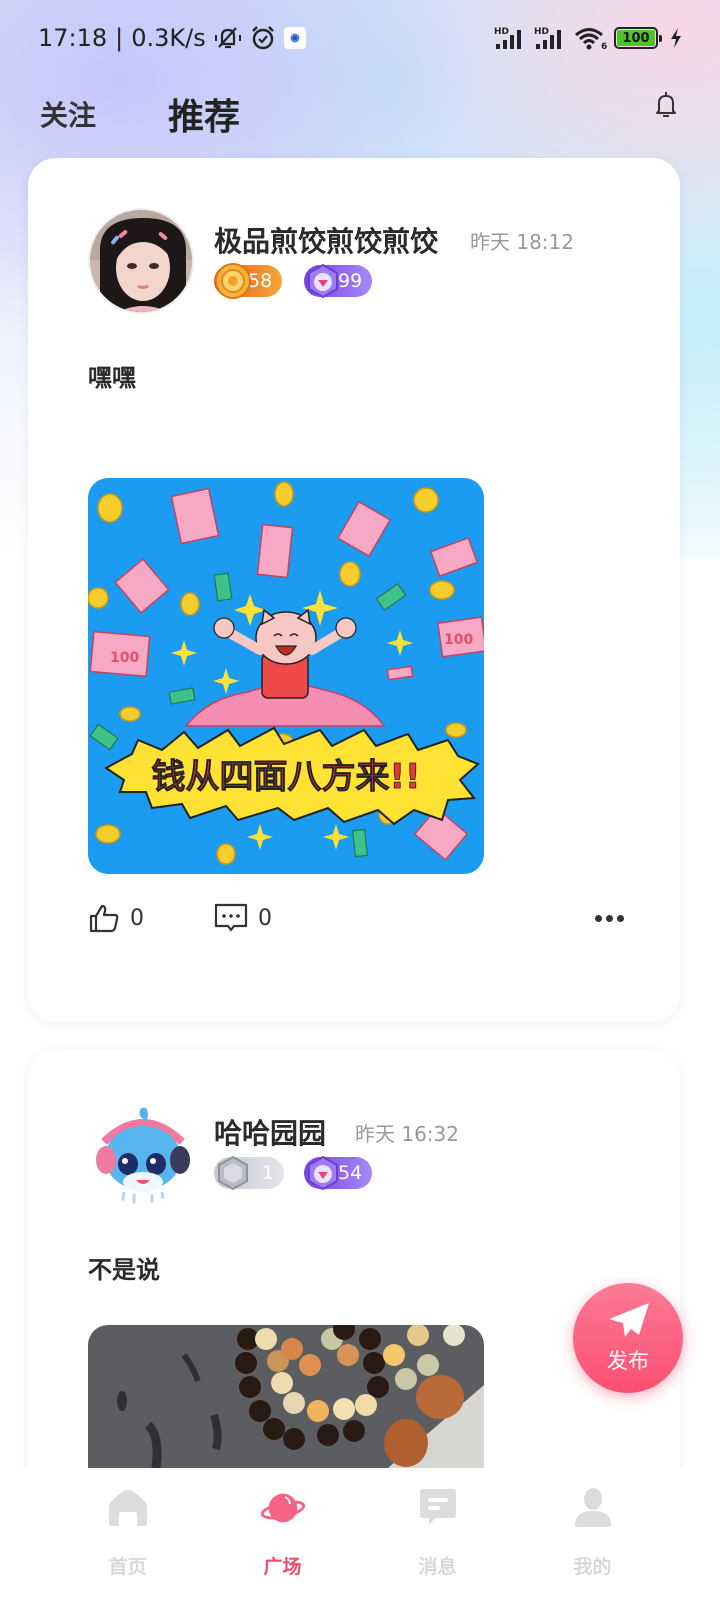  Describe the element at coordinates (286, 1396) in the screenshot. I see `post-image` at that location.